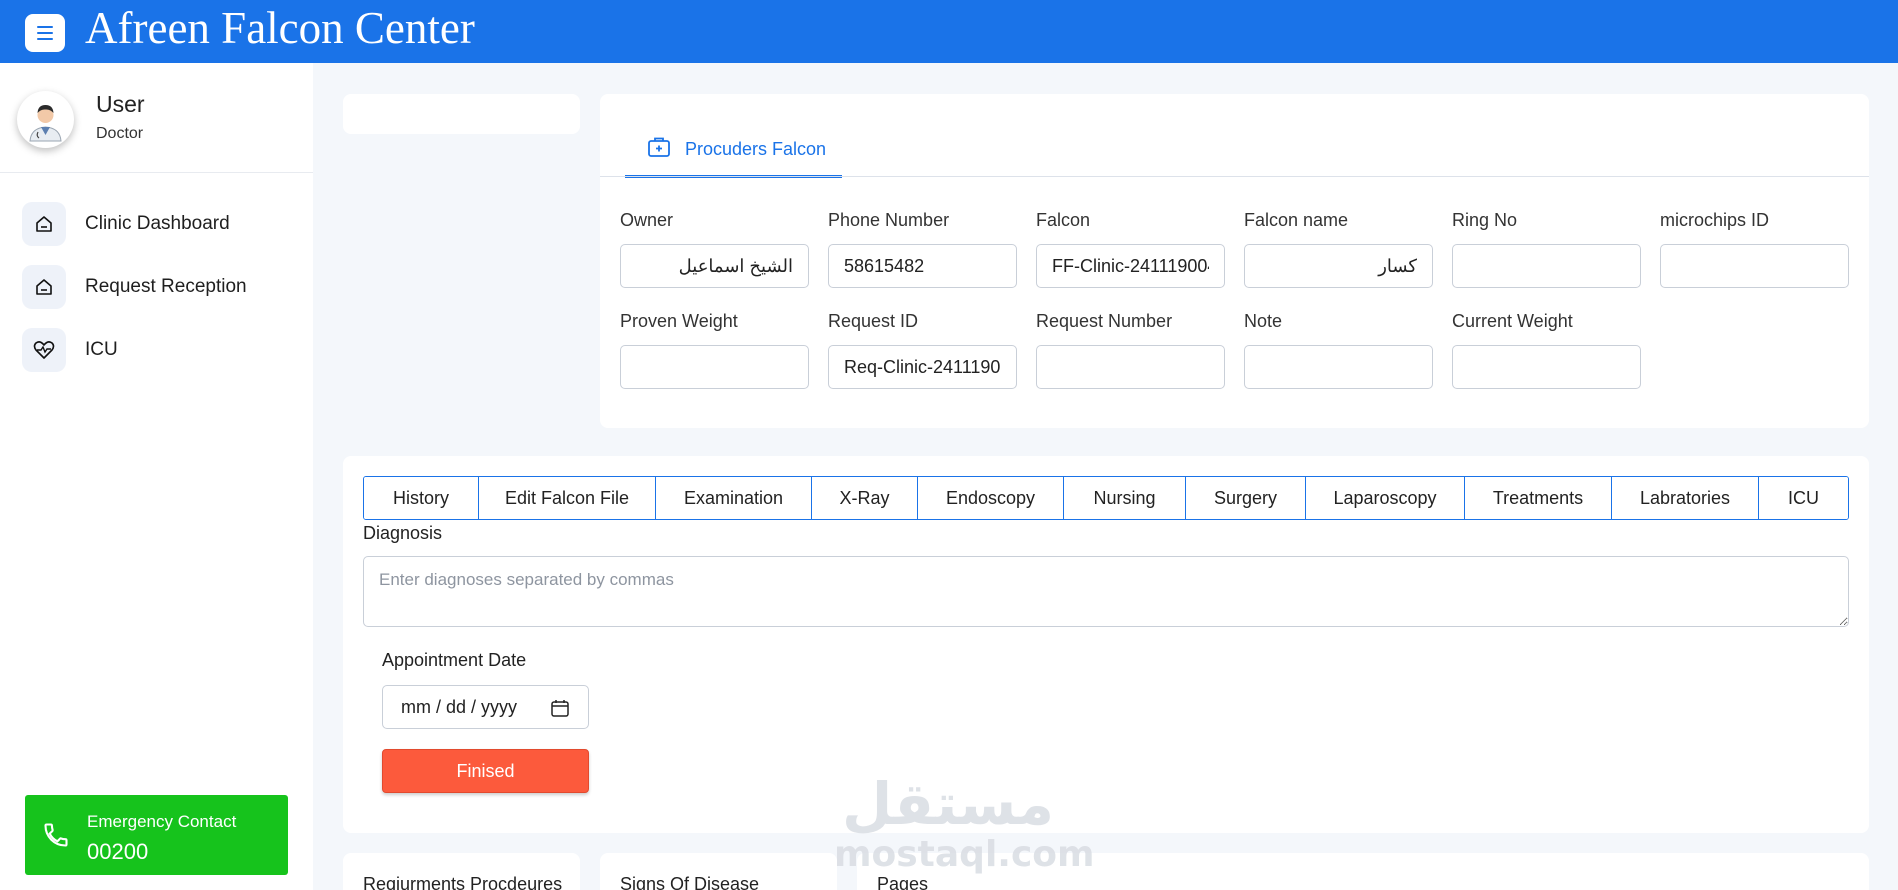 This screenshot has width=1898, height=890. Describe the element at coordinates (991, 498) in the screenshot. I see `tab-endoscopy: Endoscopy` at that location.